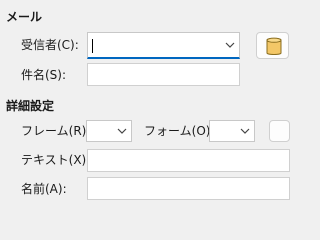 The height and width of the screenshot is (240, 320). What do you see at coordinates (56, 131) in the screenshot?
I see `frame-label: フレーム(R):` at bounding box center [56, 131].